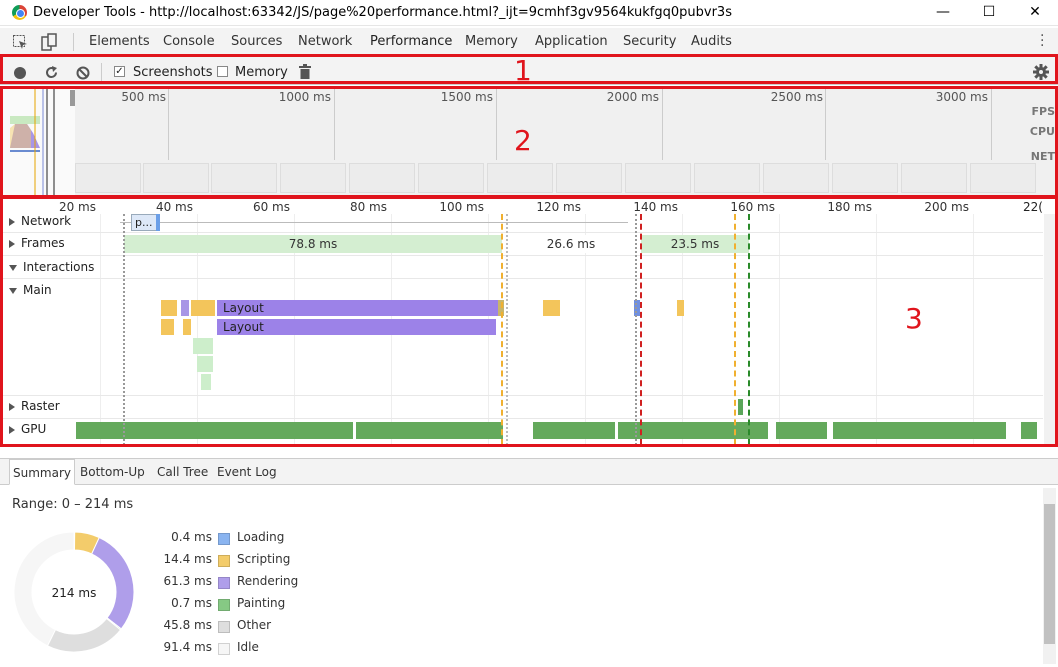 The width and height of the screenshot is (1058, 667). Describe the element at coordinates (529, 471) in the screenshot. I see `details-tab-bar: Summary Bottom-Up Call Tree Event Log` at that location.